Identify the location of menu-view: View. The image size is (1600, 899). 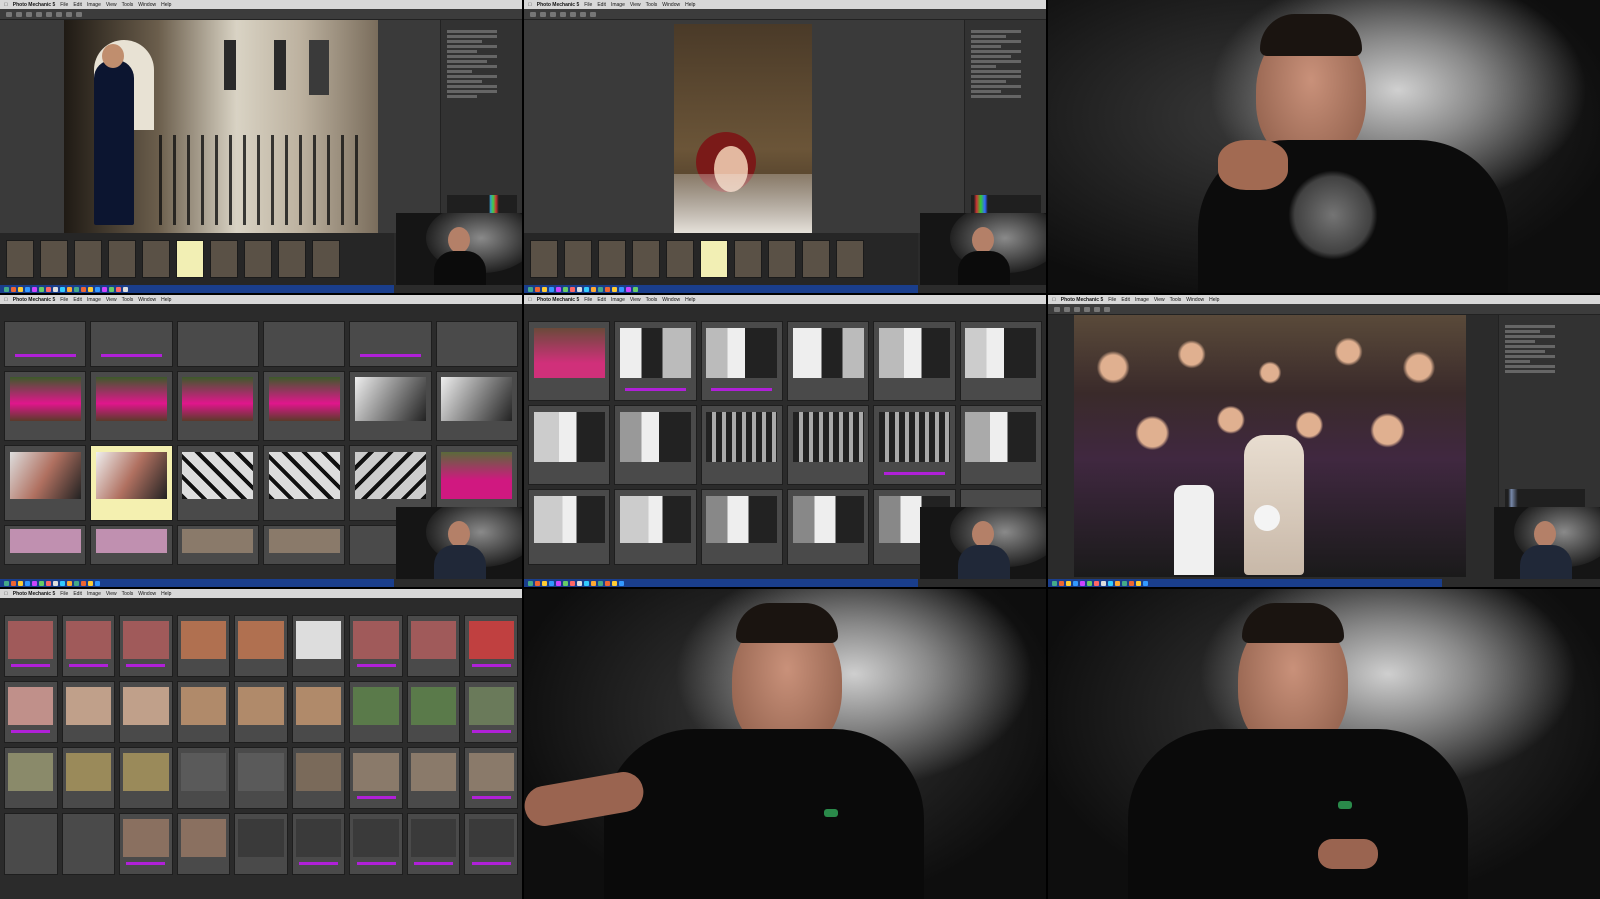
(635, 5).